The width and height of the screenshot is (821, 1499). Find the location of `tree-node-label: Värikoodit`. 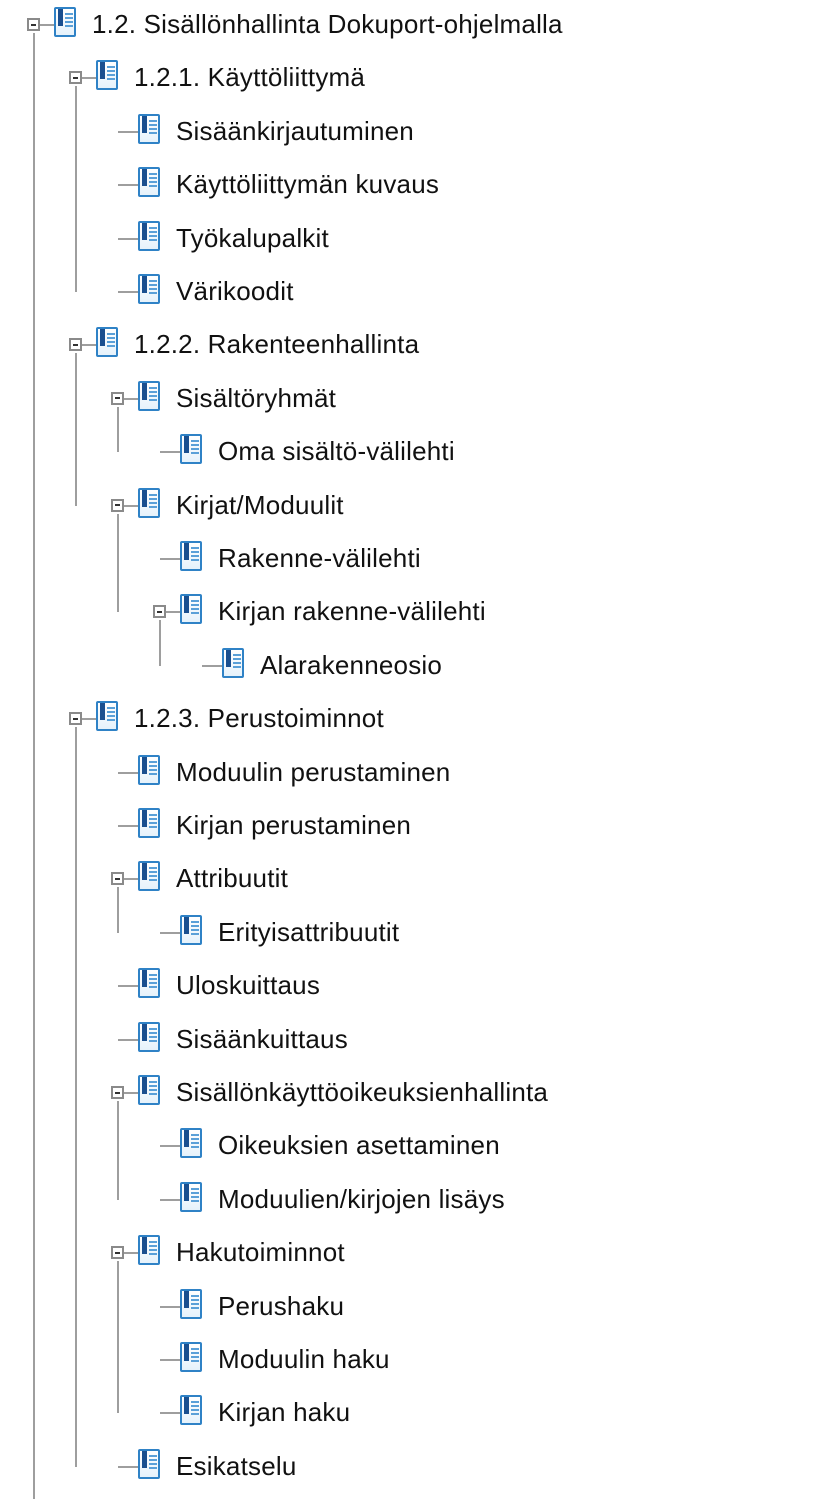

tree-node-label: Värikoodit is located at coordinates (235, 291).